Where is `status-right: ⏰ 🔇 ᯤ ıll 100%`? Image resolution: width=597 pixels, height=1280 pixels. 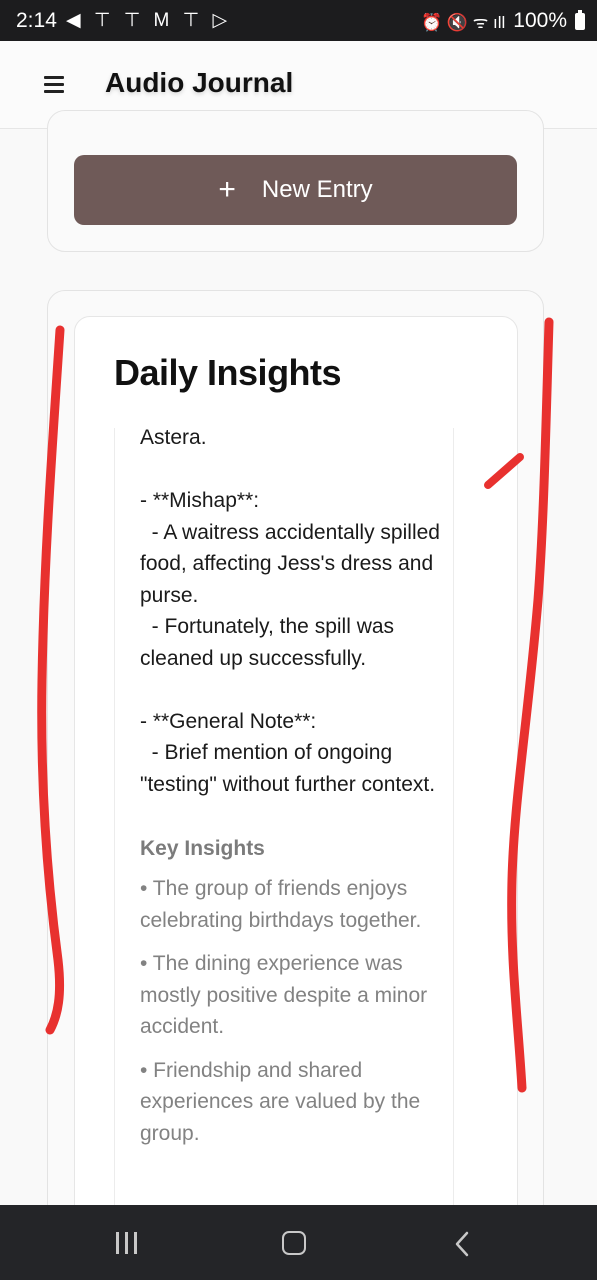
status-right: ⏰ 🔇 ᯤ ıll 100% is located at coordinates (503, 21).